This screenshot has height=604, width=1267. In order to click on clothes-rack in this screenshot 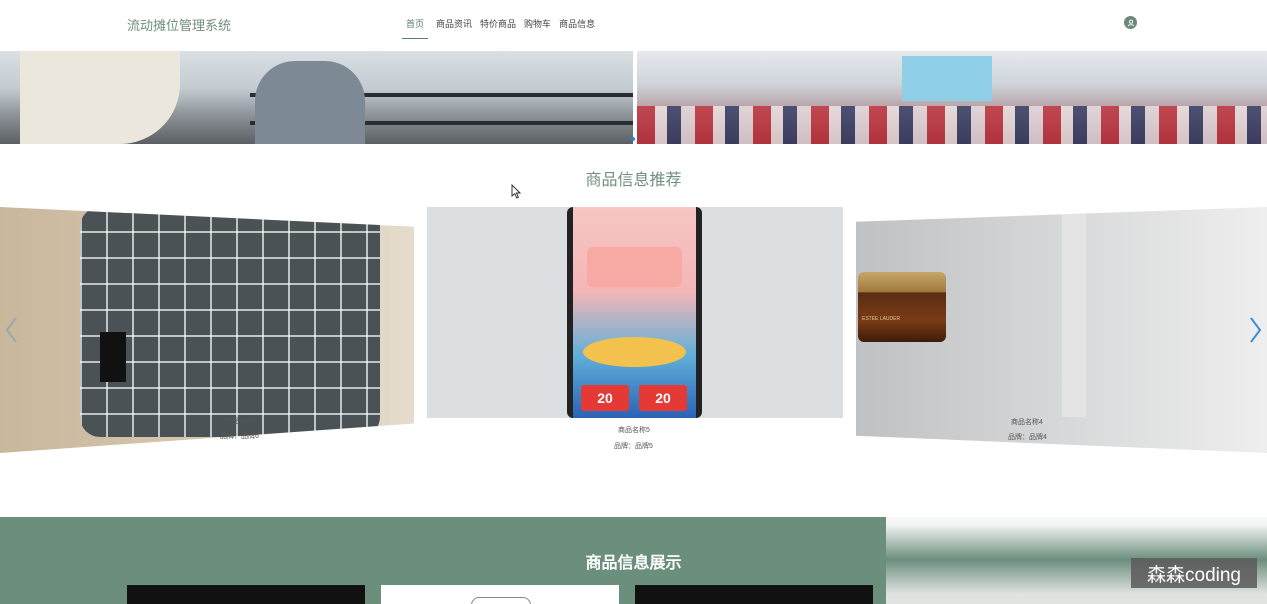, I will do `click(952, 125)`.